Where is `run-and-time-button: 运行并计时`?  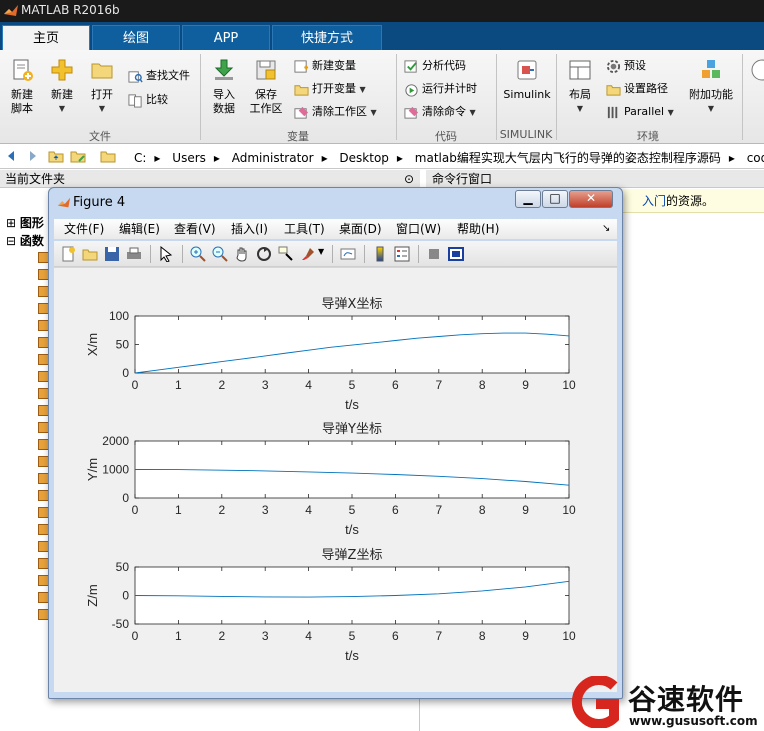 run-and-time-button: 运行并计时 is located at coordinates (440, 90).